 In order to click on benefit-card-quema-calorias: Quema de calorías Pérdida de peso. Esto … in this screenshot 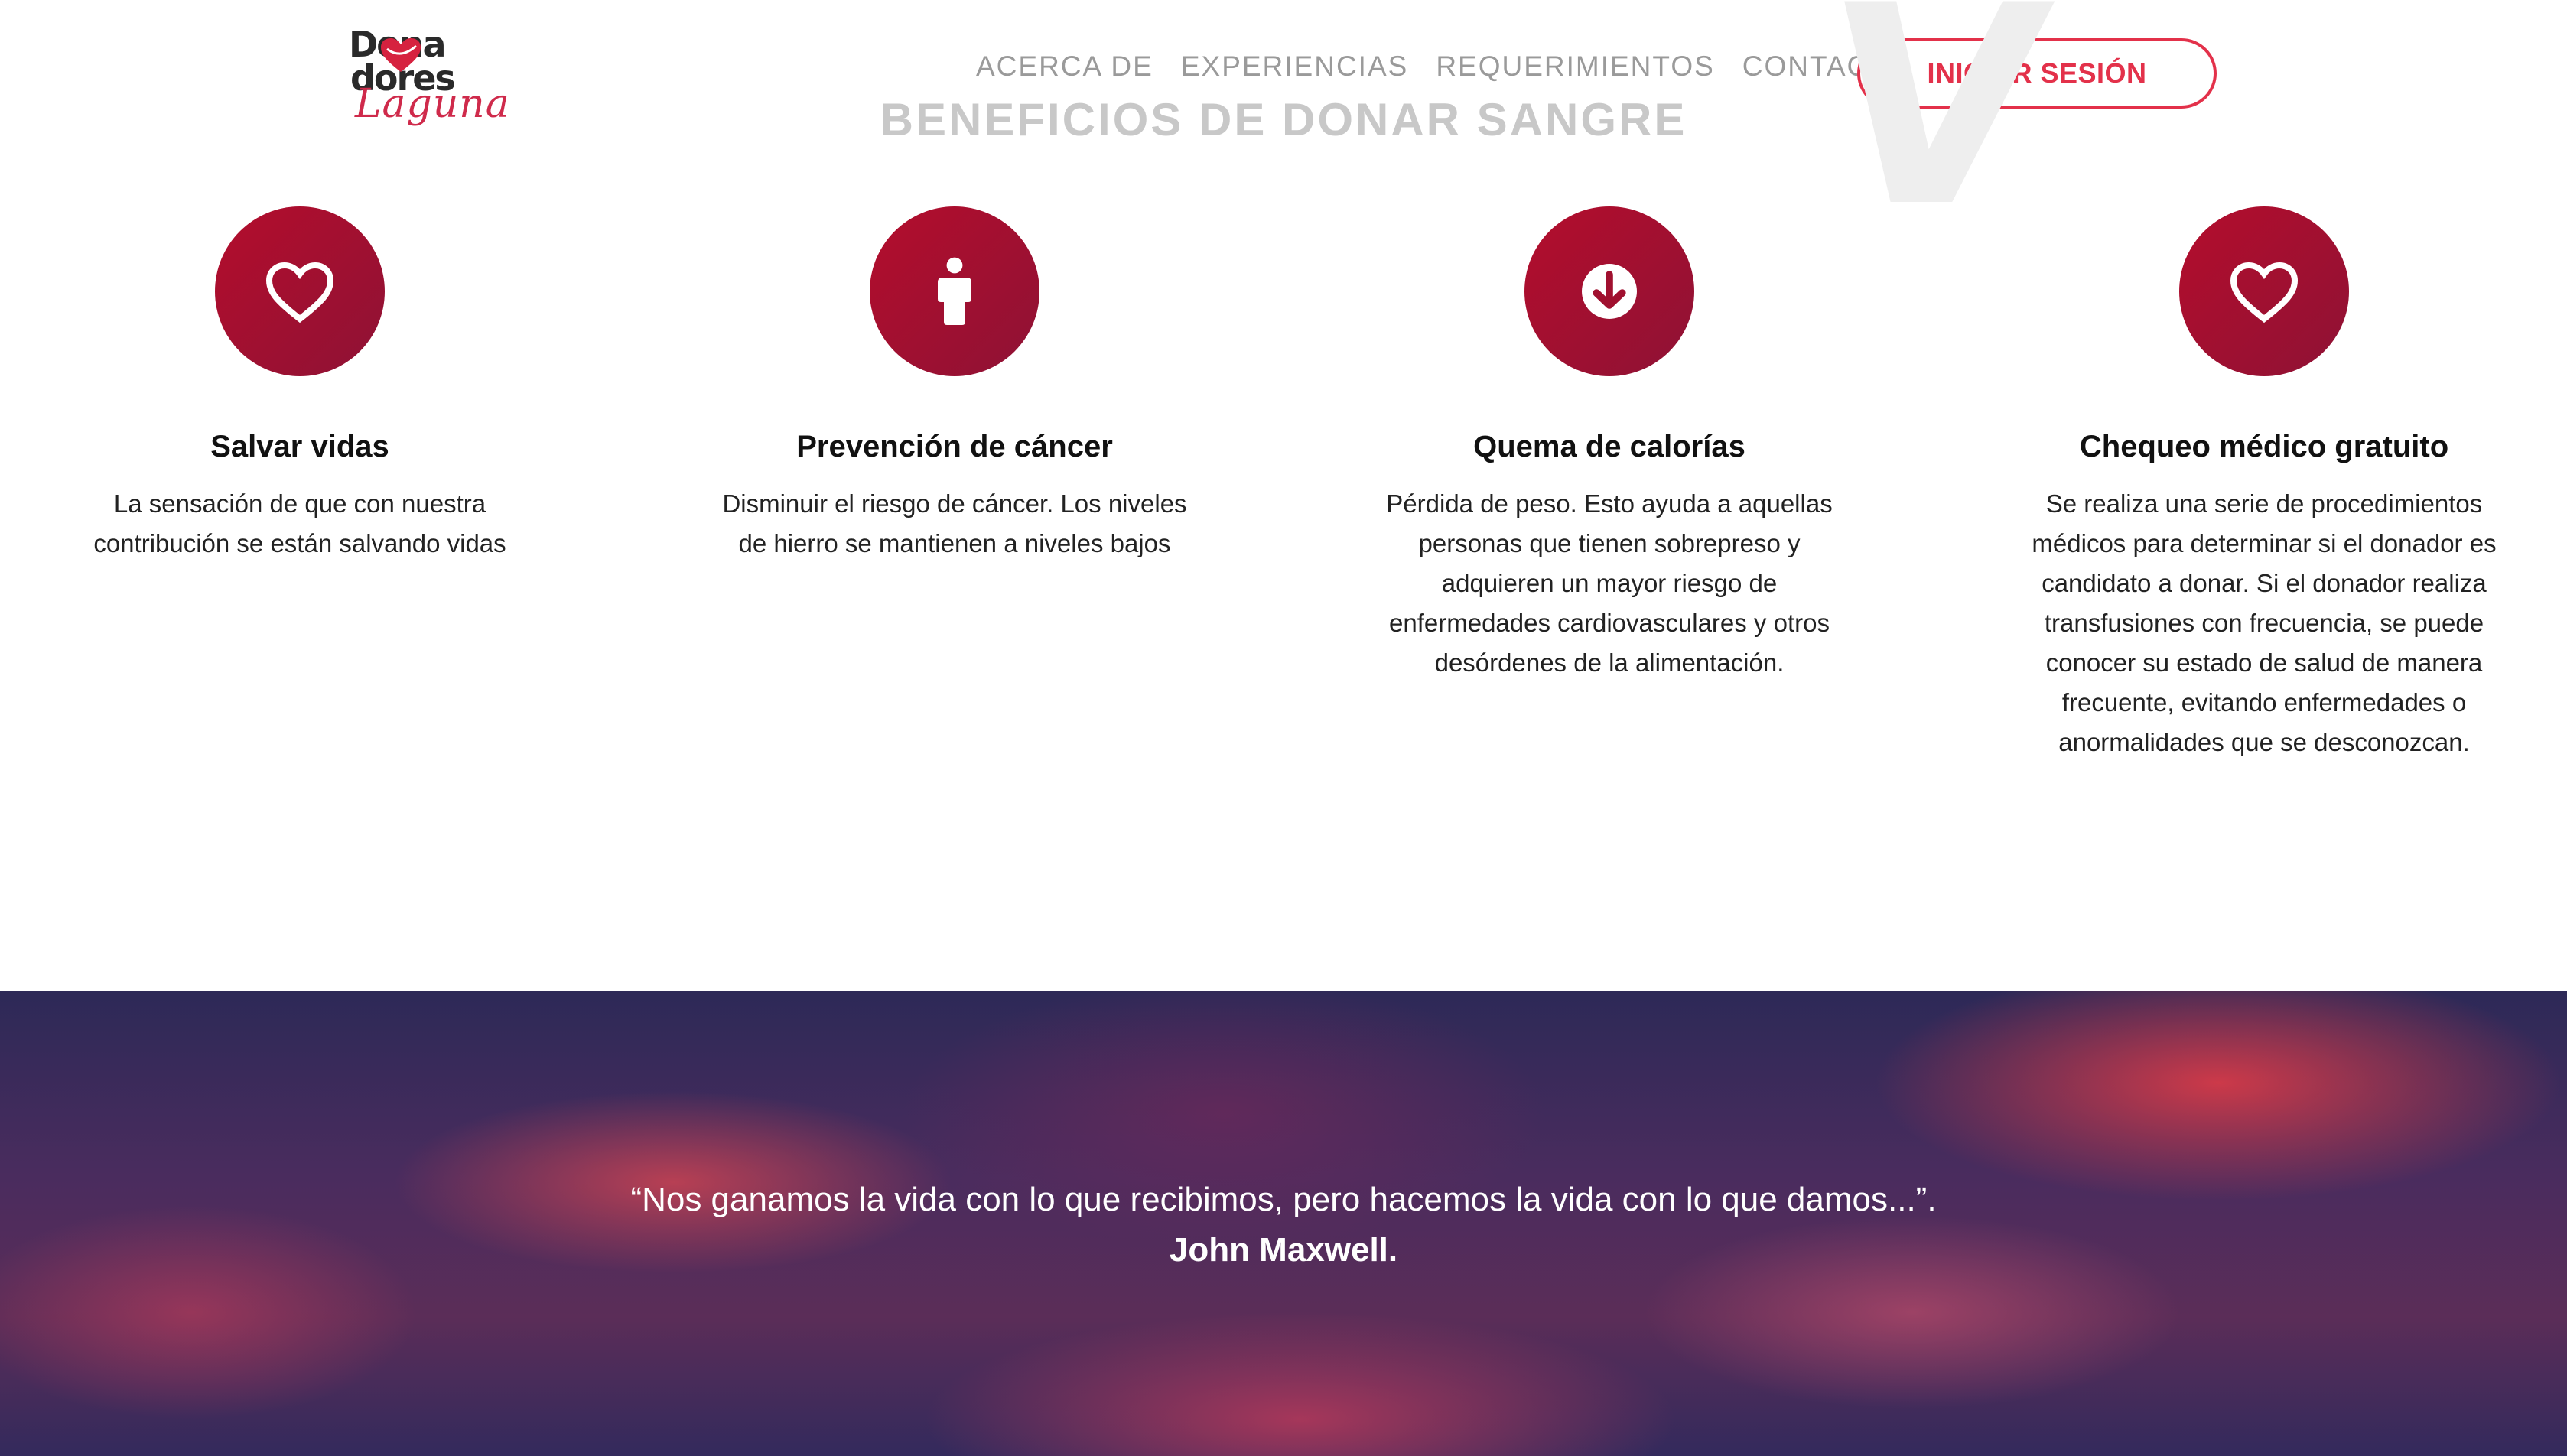, I will do `click(1609, 444)`.